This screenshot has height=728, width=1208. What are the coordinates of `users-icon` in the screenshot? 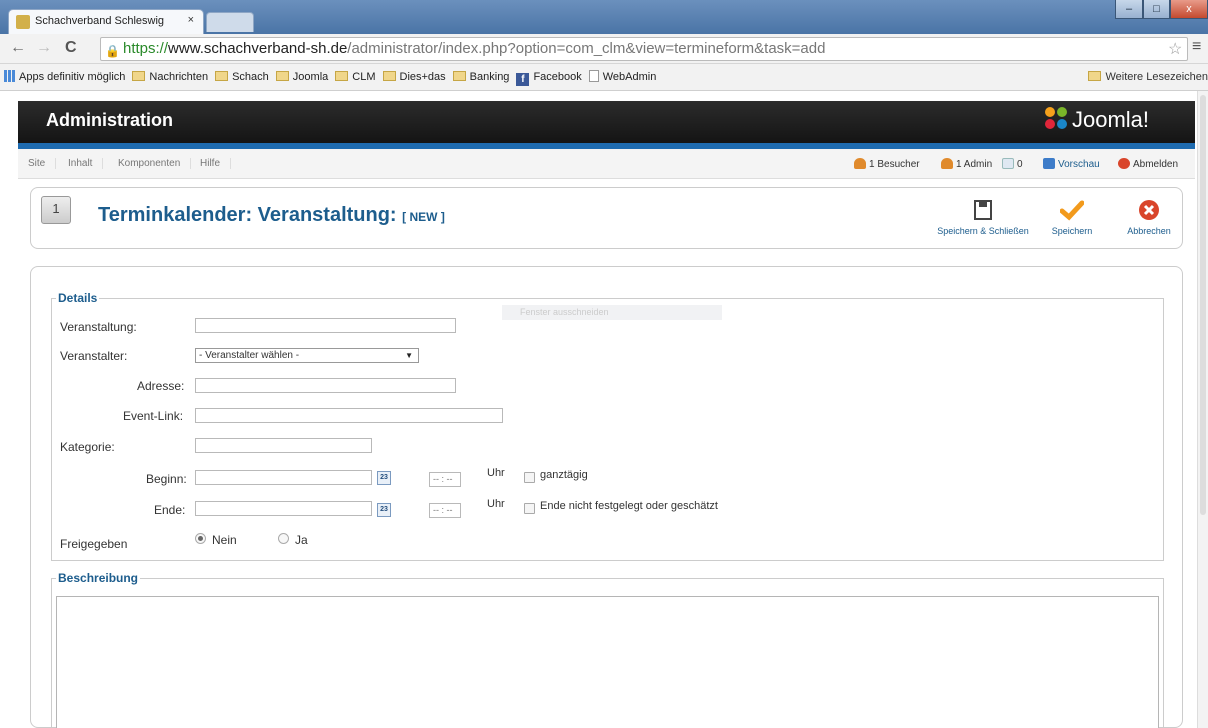 It's located at (860, 163).